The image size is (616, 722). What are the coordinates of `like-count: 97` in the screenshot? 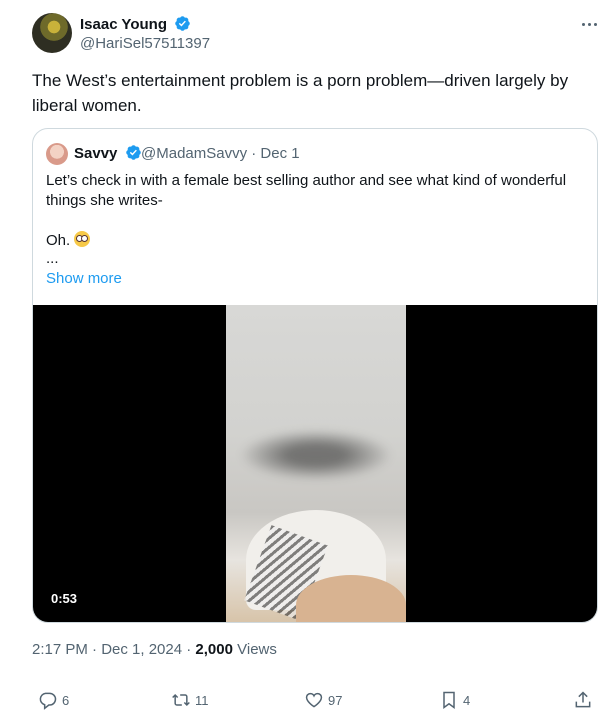 It's located at (335, 700).